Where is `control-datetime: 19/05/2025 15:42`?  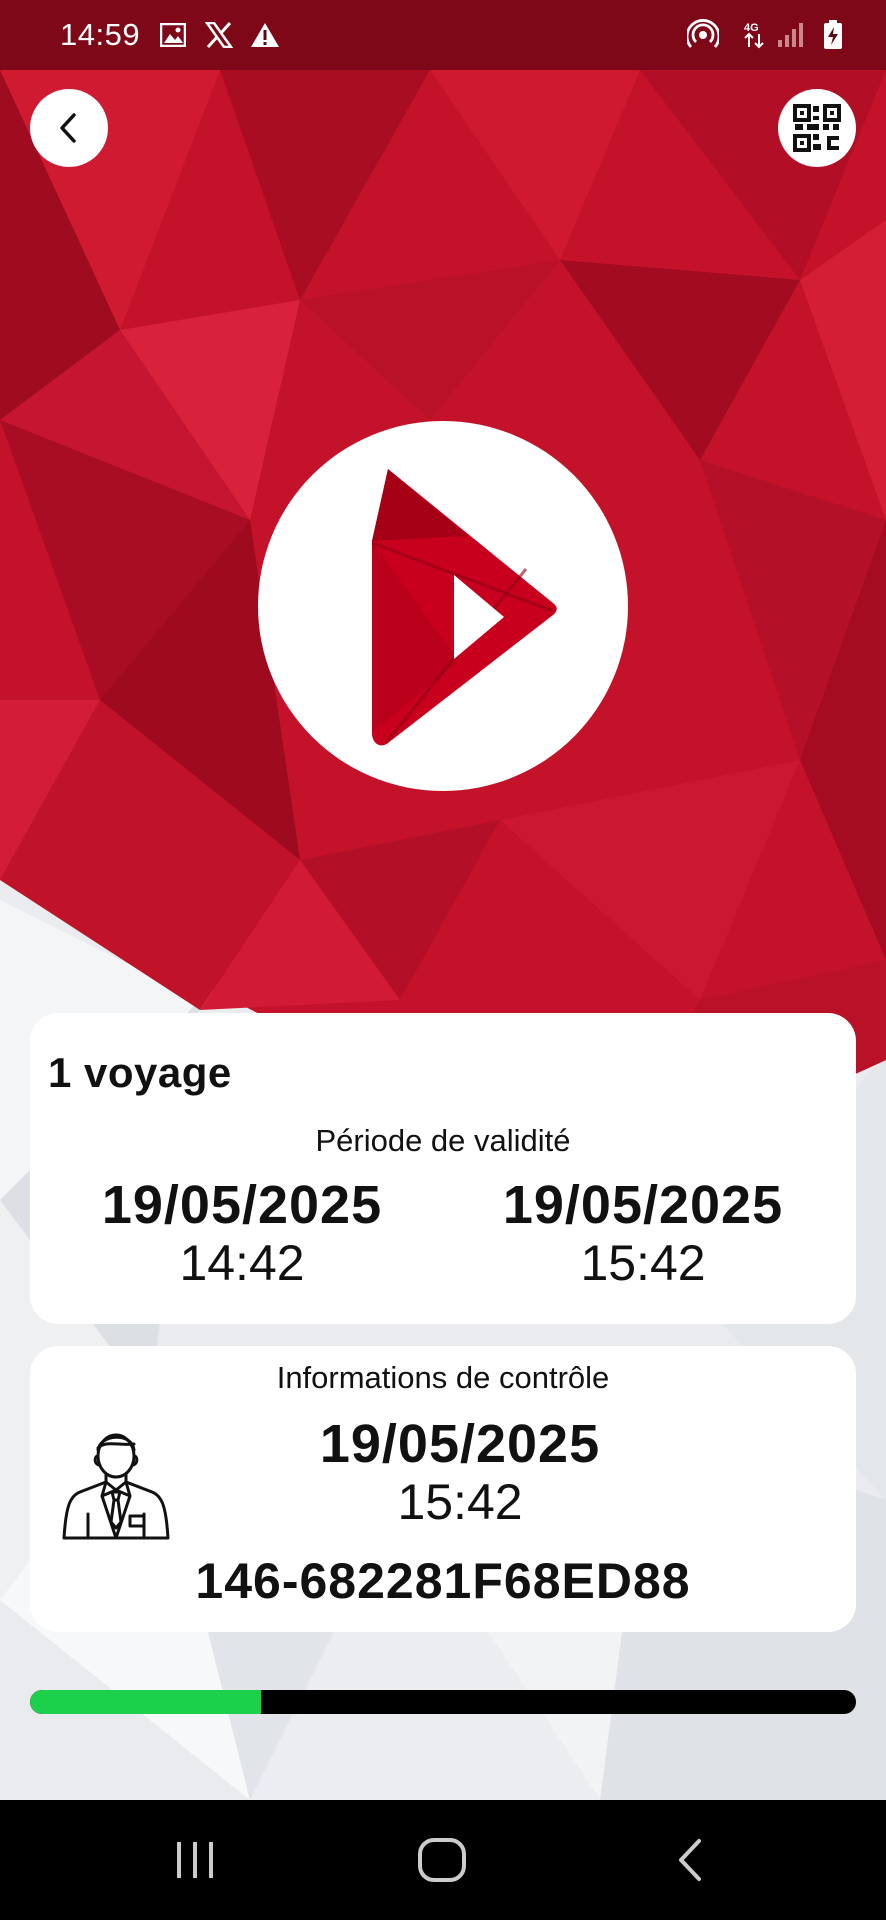
control-datetime: 19/05/2025 15:42 is located at coordinates (460, 1472).